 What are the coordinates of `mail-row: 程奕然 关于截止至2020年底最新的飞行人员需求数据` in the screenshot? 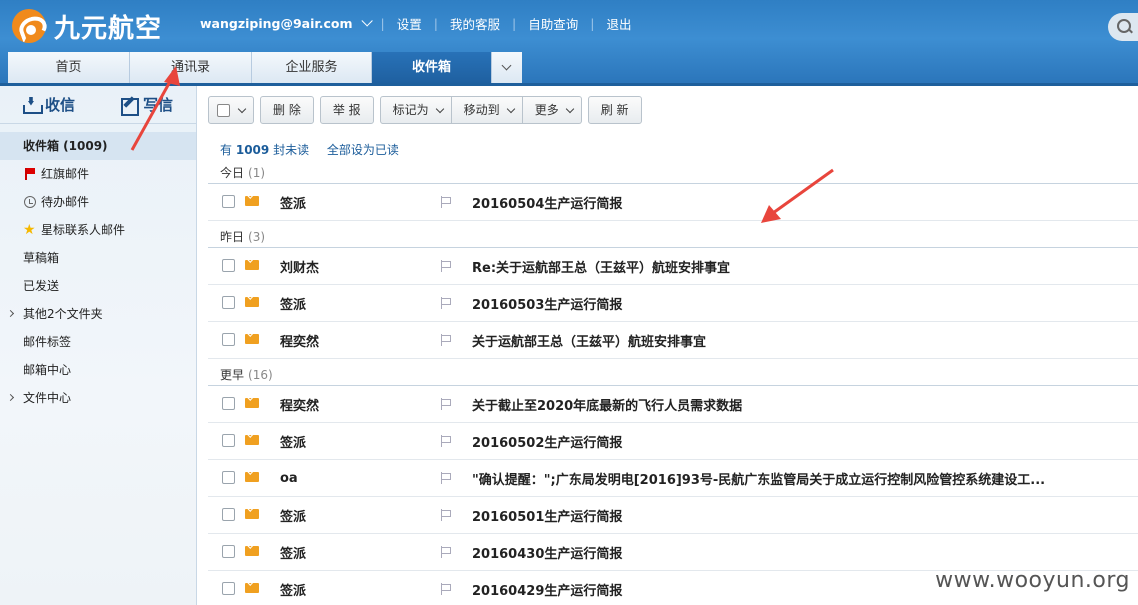 It's located at (673, 404).